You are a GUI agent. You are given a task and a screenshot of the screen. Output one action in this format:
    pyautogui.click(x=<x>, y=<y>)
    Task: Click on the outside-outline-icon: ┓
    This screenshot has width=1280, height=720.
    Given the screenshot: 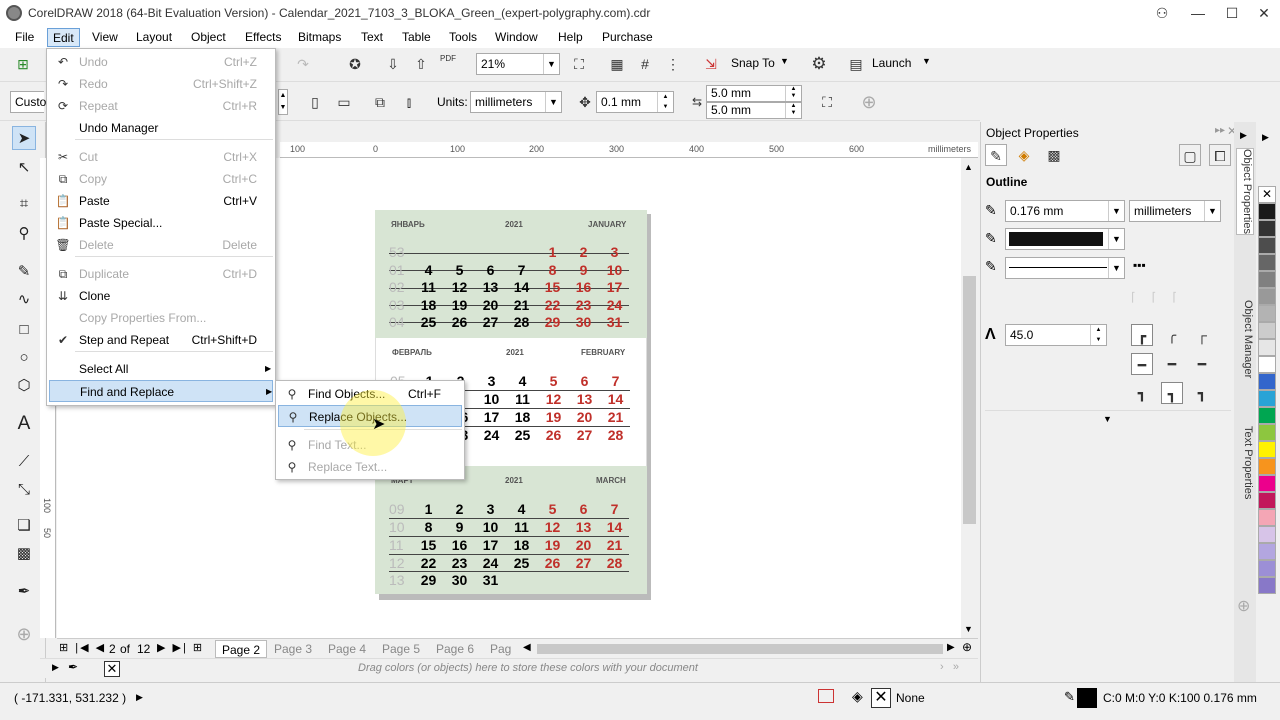 What is the action you would take?
    pyautogui.click(x=1142, y=393)
    